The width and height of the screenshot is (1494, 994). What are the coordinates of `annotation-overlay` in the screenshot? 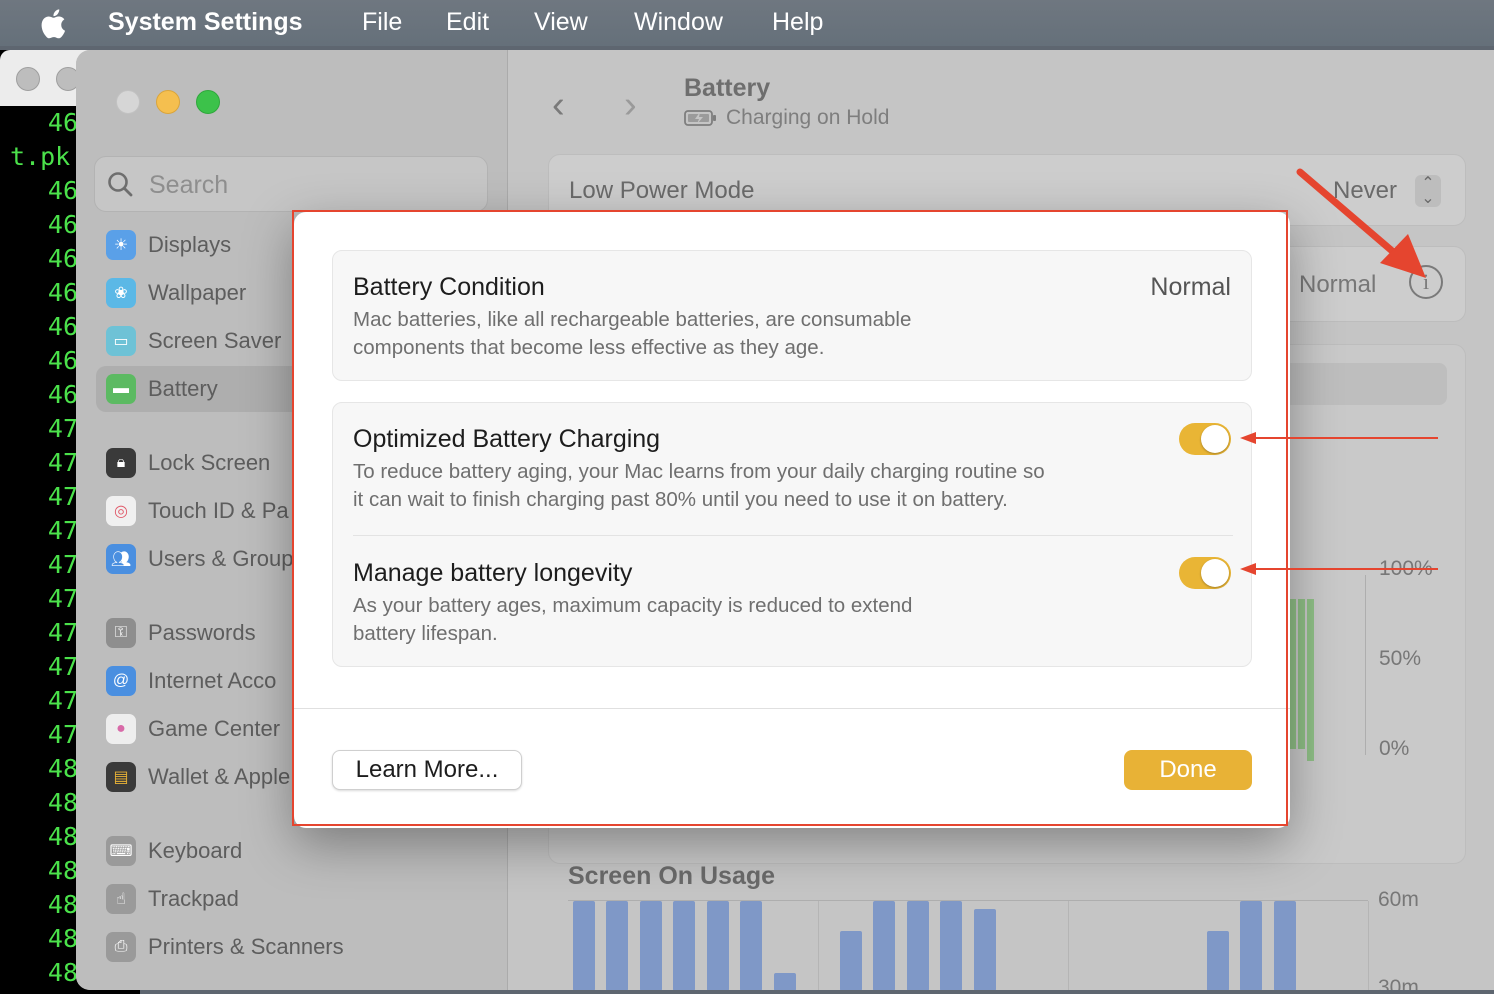 It's located at (1339, 371).